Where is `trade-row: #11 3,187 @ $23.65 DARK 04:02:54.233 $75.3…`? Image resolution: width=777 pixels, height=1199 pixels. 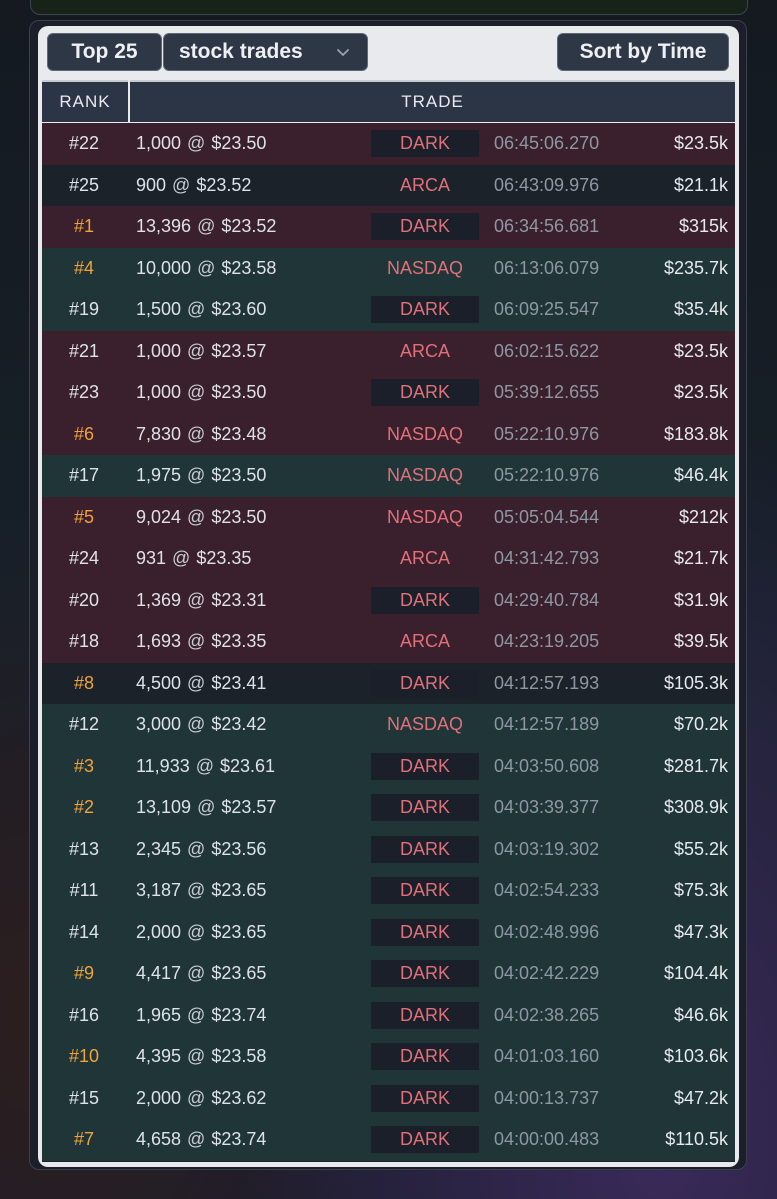
trade-row: #11 3,187 @ $23.65 DARK 04:02:54.233 $75.3… is located at coordinates (388, 891).